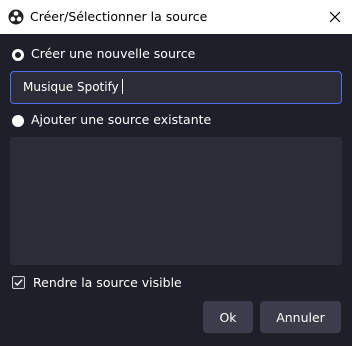 This screenshot has height=346, width=352. I want to click on cancel-button: Annuler, so click(300, 317).